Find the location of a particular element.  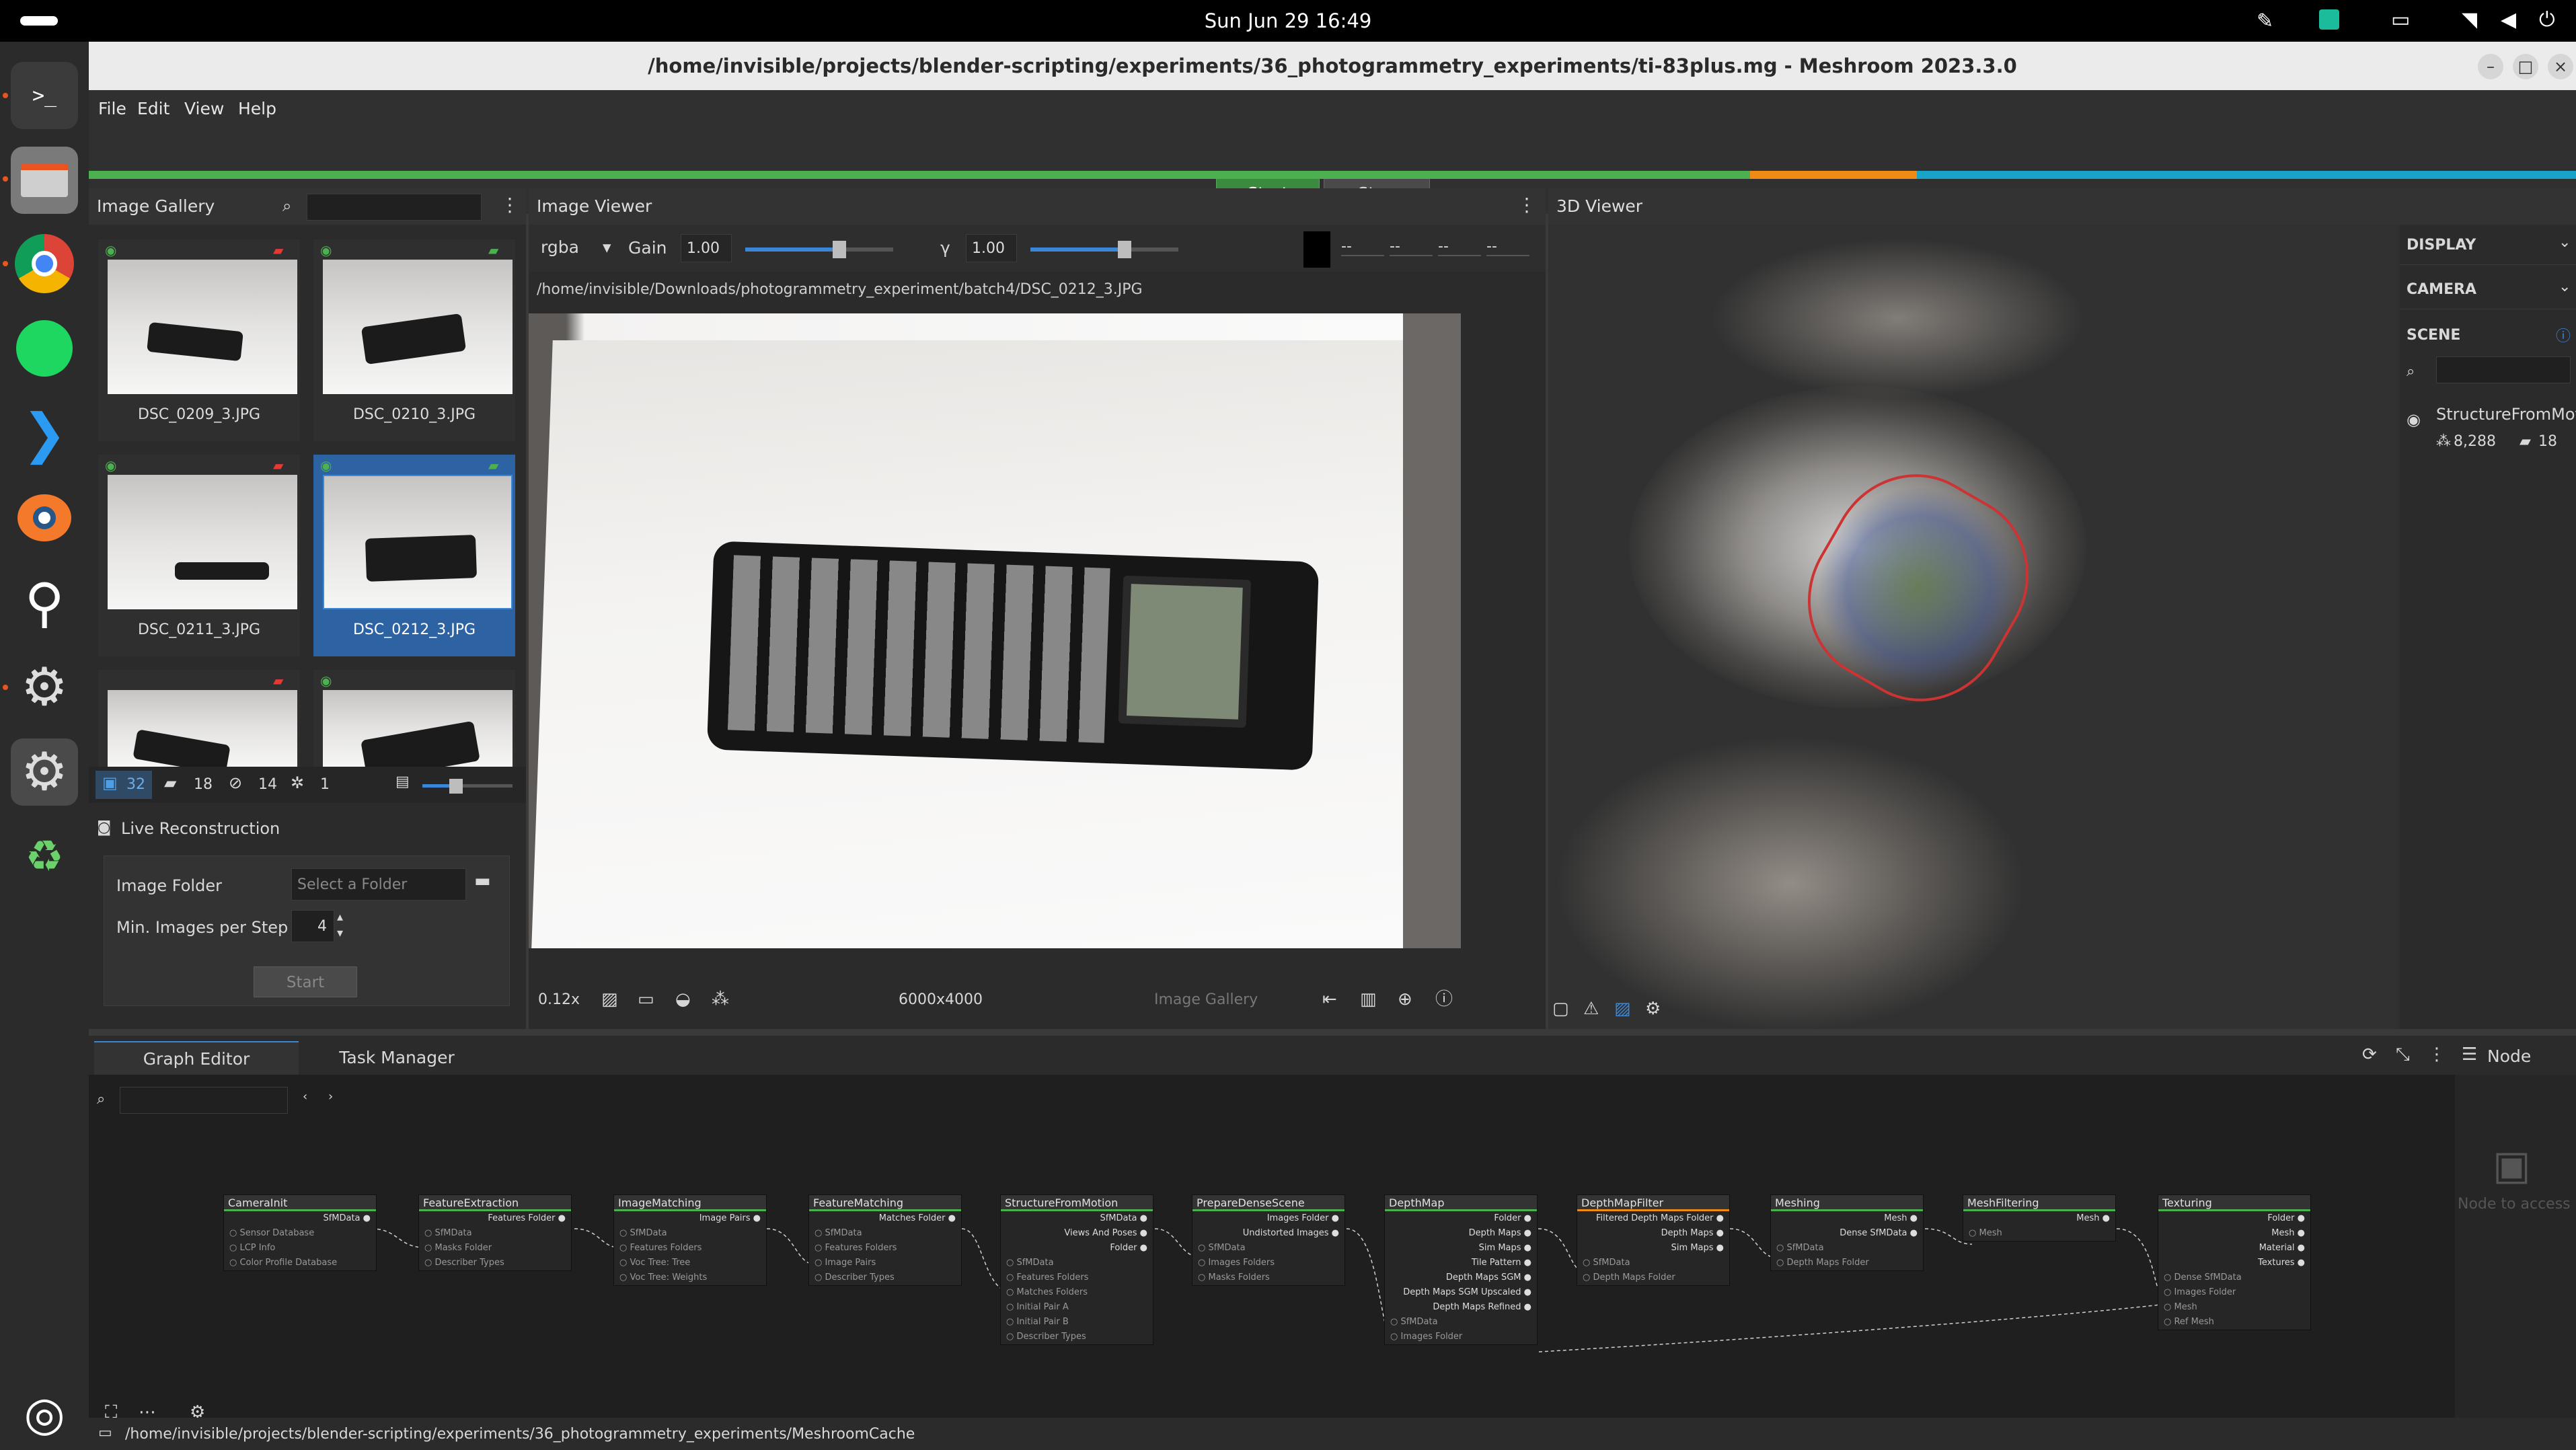

spin-down-icon: ▾ is located at coordinates (340, 933).